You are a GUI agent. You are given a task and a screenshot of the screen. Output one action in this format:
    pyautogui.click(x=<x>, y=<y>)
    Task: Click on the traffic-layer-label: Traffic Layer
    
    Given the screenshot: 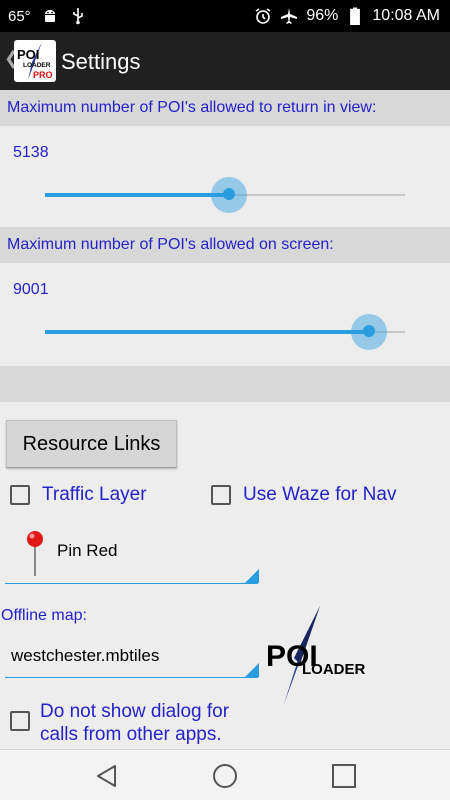 What is the action you would take?
    pyautogui.click(x=94, y=494)
    